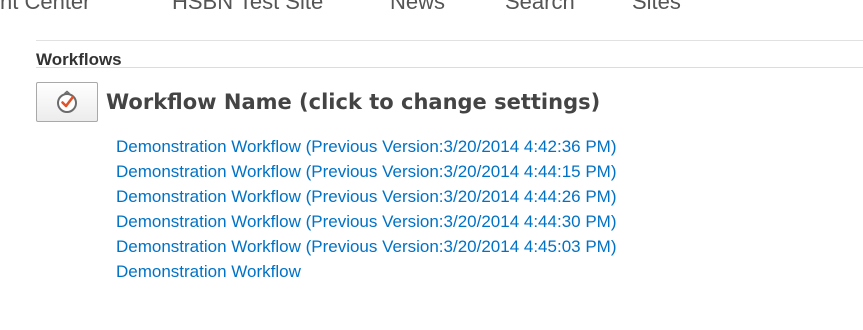 The width and height of the screenshot is (863, 330). I want to click on section-title: Workflows, so click(79, 59).